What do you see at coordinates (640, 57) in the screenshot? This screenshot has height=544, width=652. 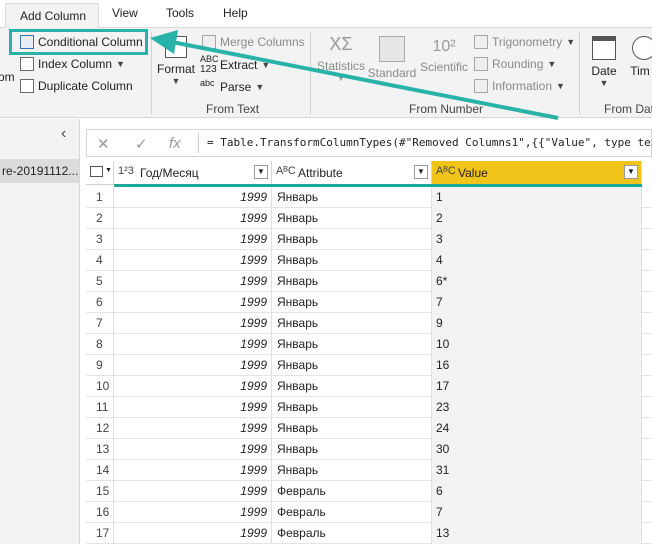 I see `time-button: Tim` at bounding box center [640, 57].